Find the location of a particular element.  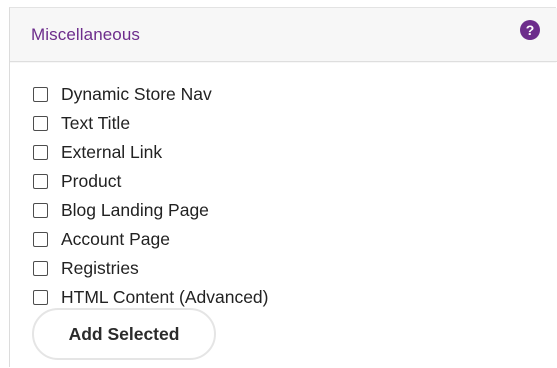

item-label: Text Title is located at coordinates (96, 123).